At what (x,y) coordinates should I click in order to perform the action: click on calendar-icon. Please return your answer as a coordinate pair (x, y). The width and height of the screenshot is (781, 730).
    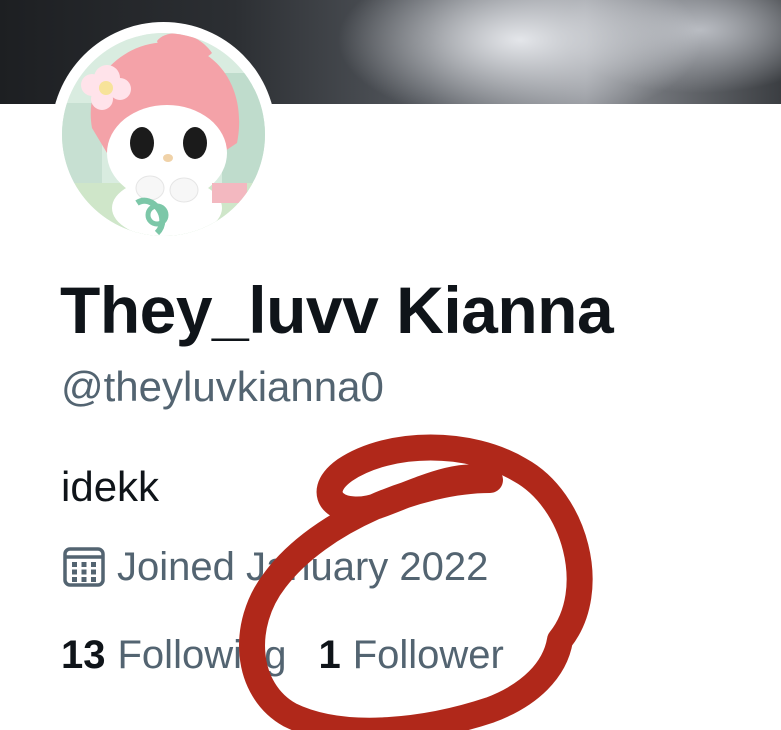
    Looking at the image, I should click on (84, 567).